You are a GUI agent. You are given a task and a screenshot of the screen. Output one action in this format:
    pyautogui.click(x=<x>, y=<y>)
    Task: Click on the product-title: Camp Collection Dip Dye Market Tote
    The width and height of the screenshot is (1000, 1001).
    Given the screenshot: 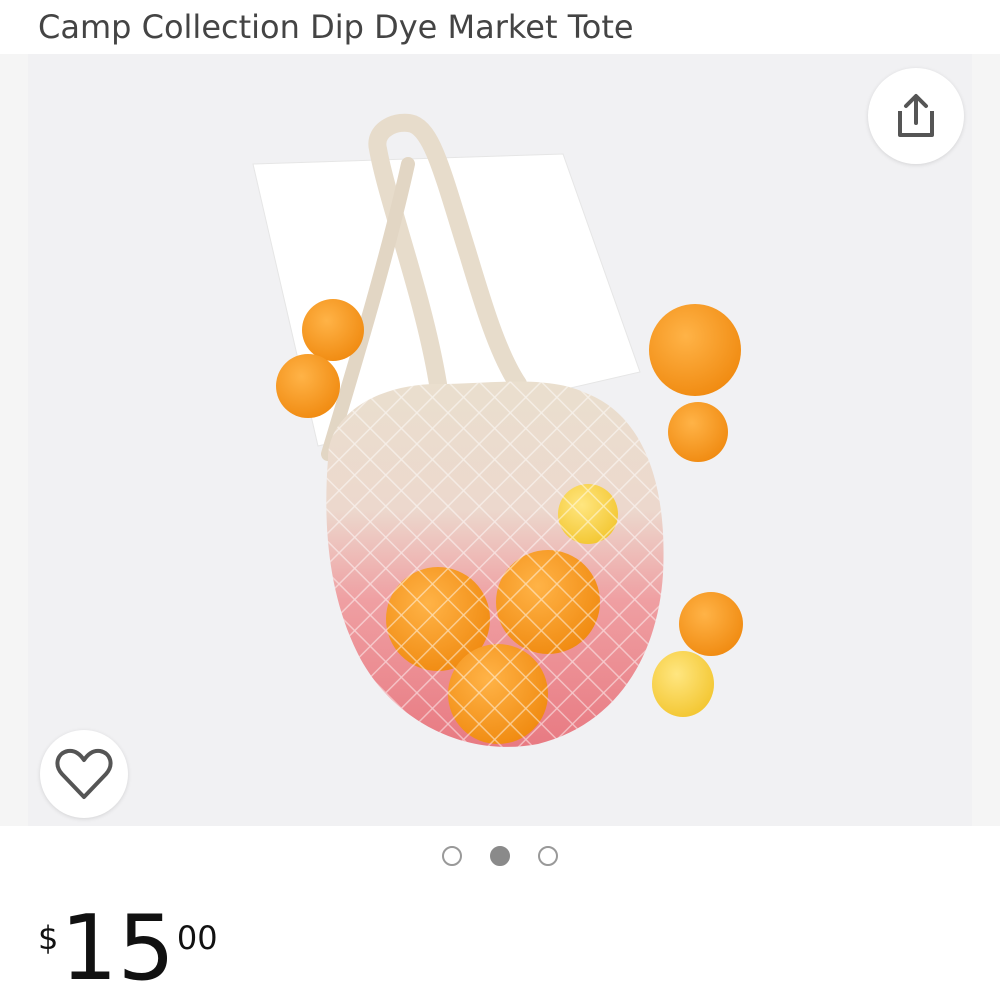 What is the action you would take?
    pyautogui.click(x=336, y=27)
    